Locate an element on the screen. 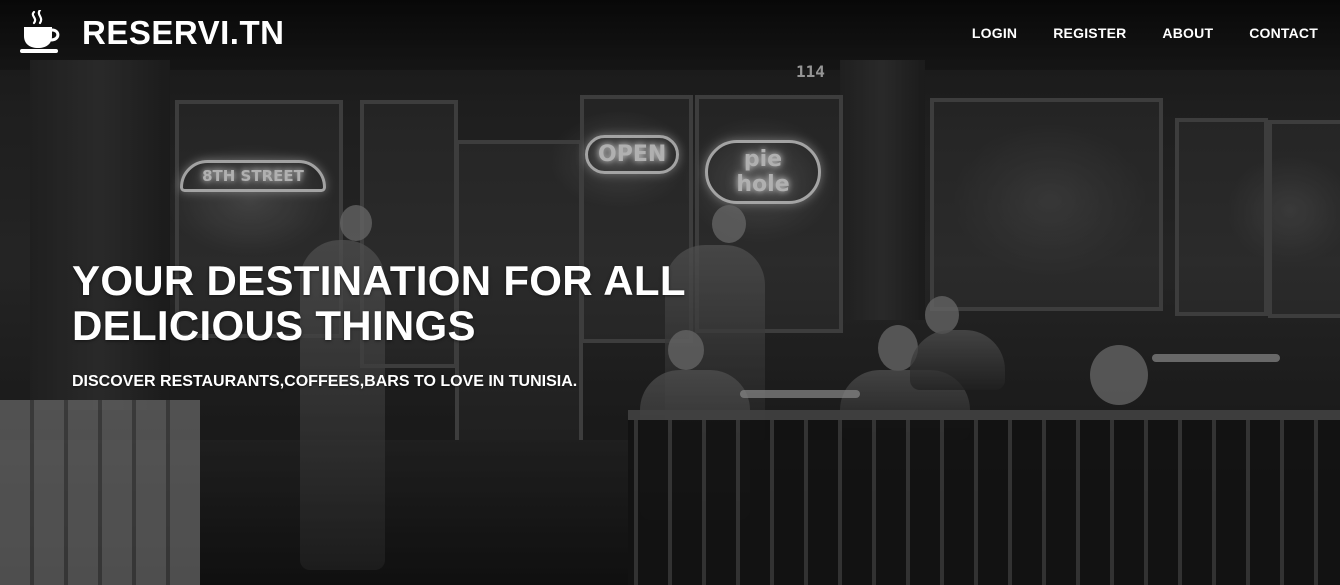 The image size is (1340, 585). top-navbar: RESERVI.TN LOGIN REGISTER ABOUT CONTACT is located at coordinates (670, 33).